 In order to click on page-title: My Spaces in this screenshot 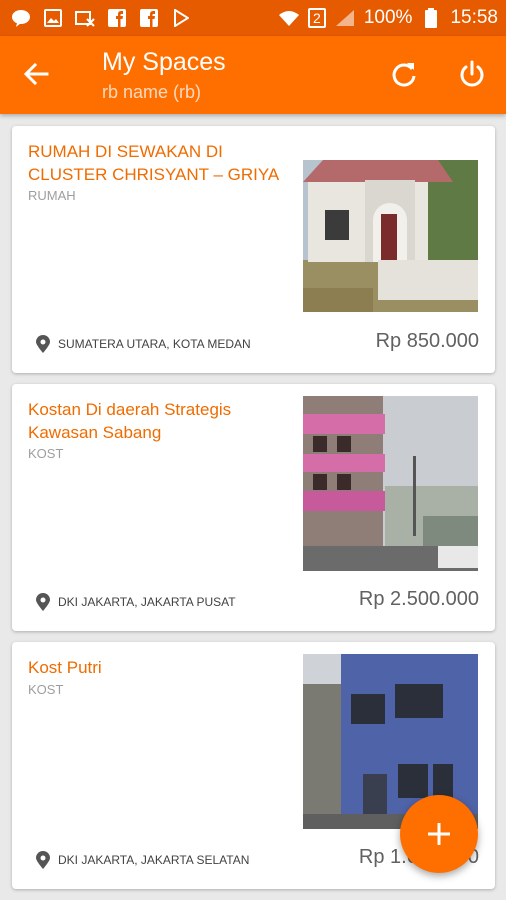, I will do `click(164, 62)`.